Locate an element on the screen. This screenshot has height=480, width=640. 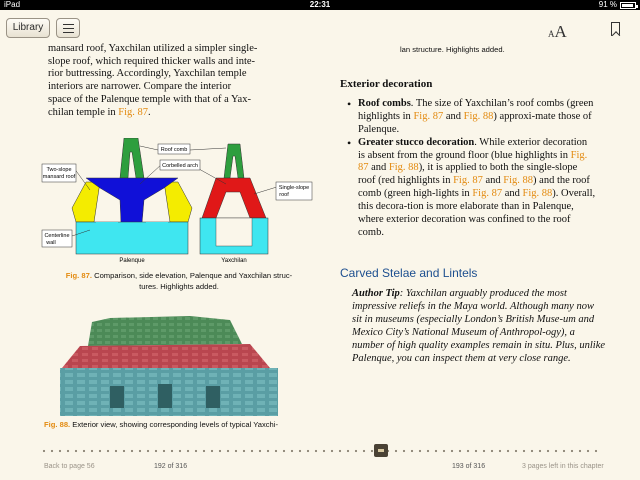
pages-left-label: 3 pages left in this chapter is located at coordinates (563, 466).